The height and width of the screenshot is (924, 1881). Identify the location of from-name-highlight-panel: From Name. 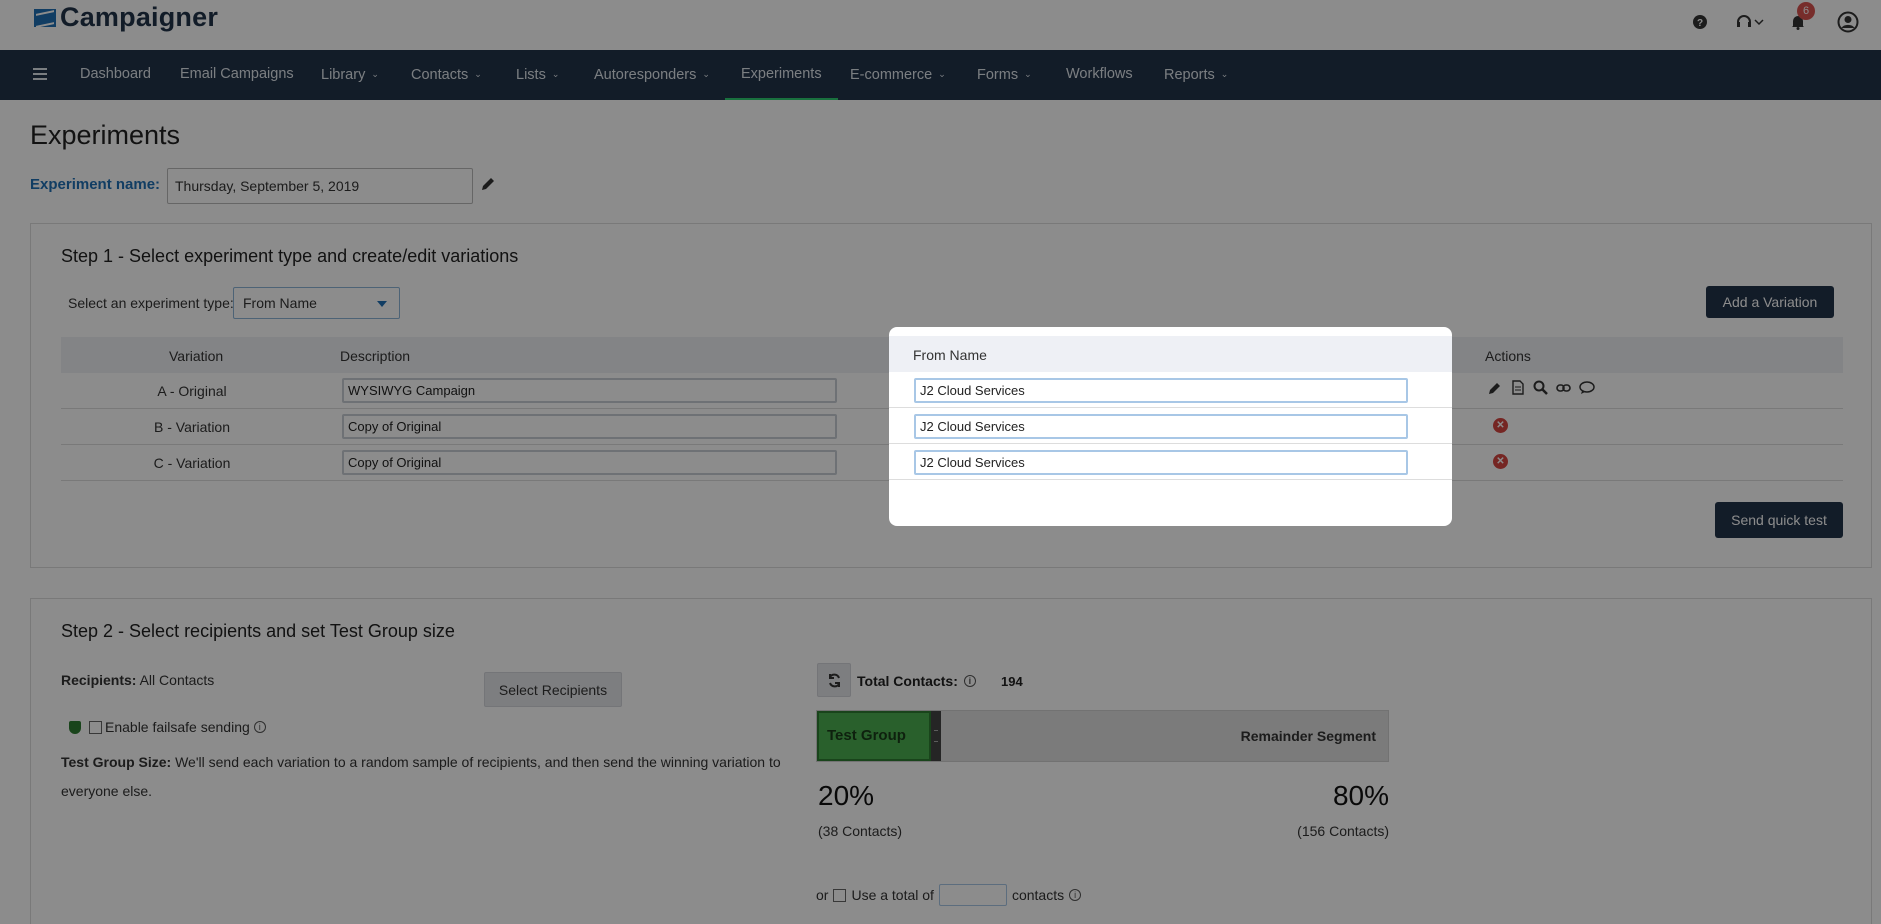
(1170, 426).